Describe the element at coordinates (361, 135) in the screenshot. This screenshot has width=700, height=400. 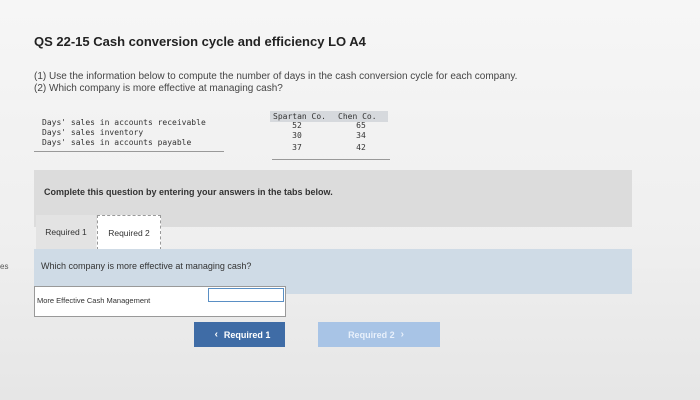
I see `cell-chen-inventory: 34` at that location.